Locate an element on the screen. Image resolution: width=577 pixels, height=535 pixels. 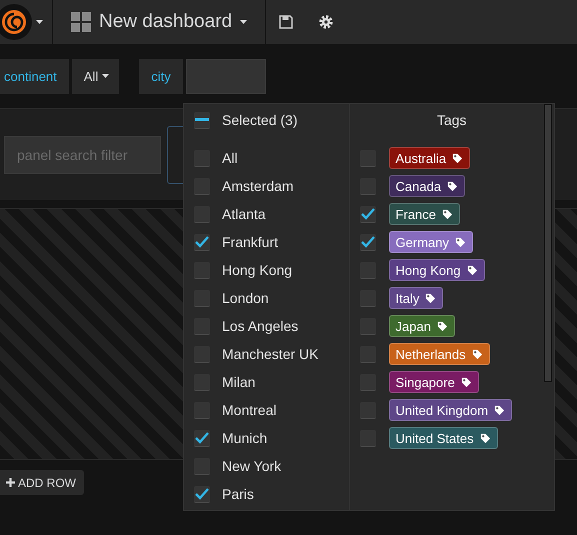
option-item: Manchester UK is located at coordinates (266, 354).